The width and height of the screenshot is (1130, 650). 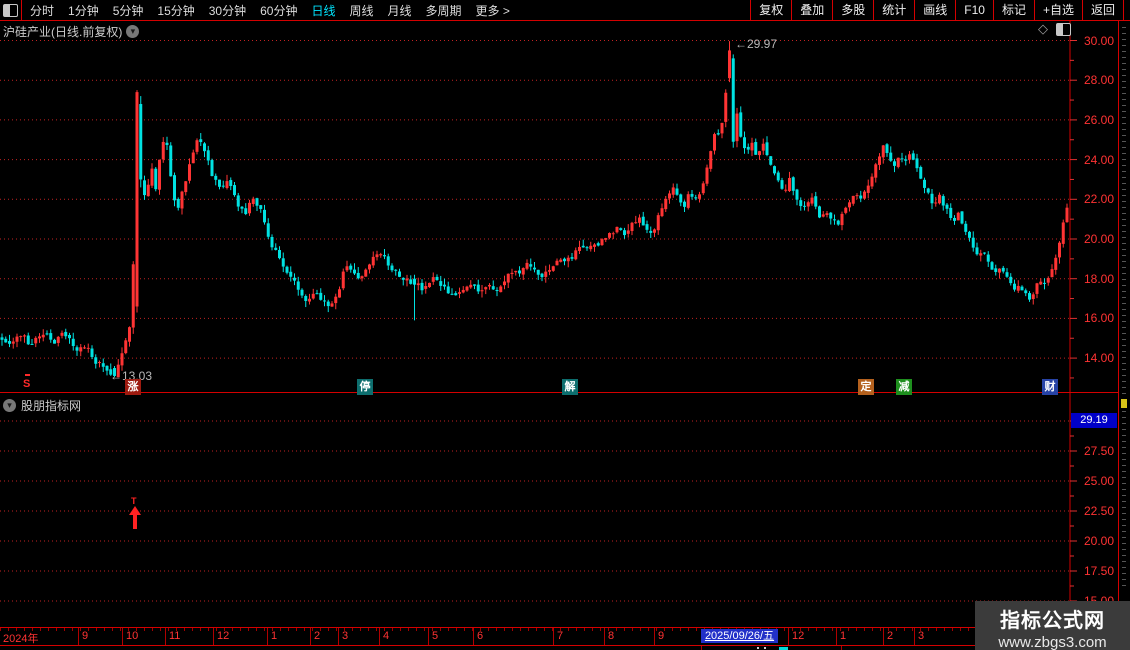 What do you see at coordinates (904, 387) in the screenshot?
I see `event-marker: 减` at bounding box center [904, 387].